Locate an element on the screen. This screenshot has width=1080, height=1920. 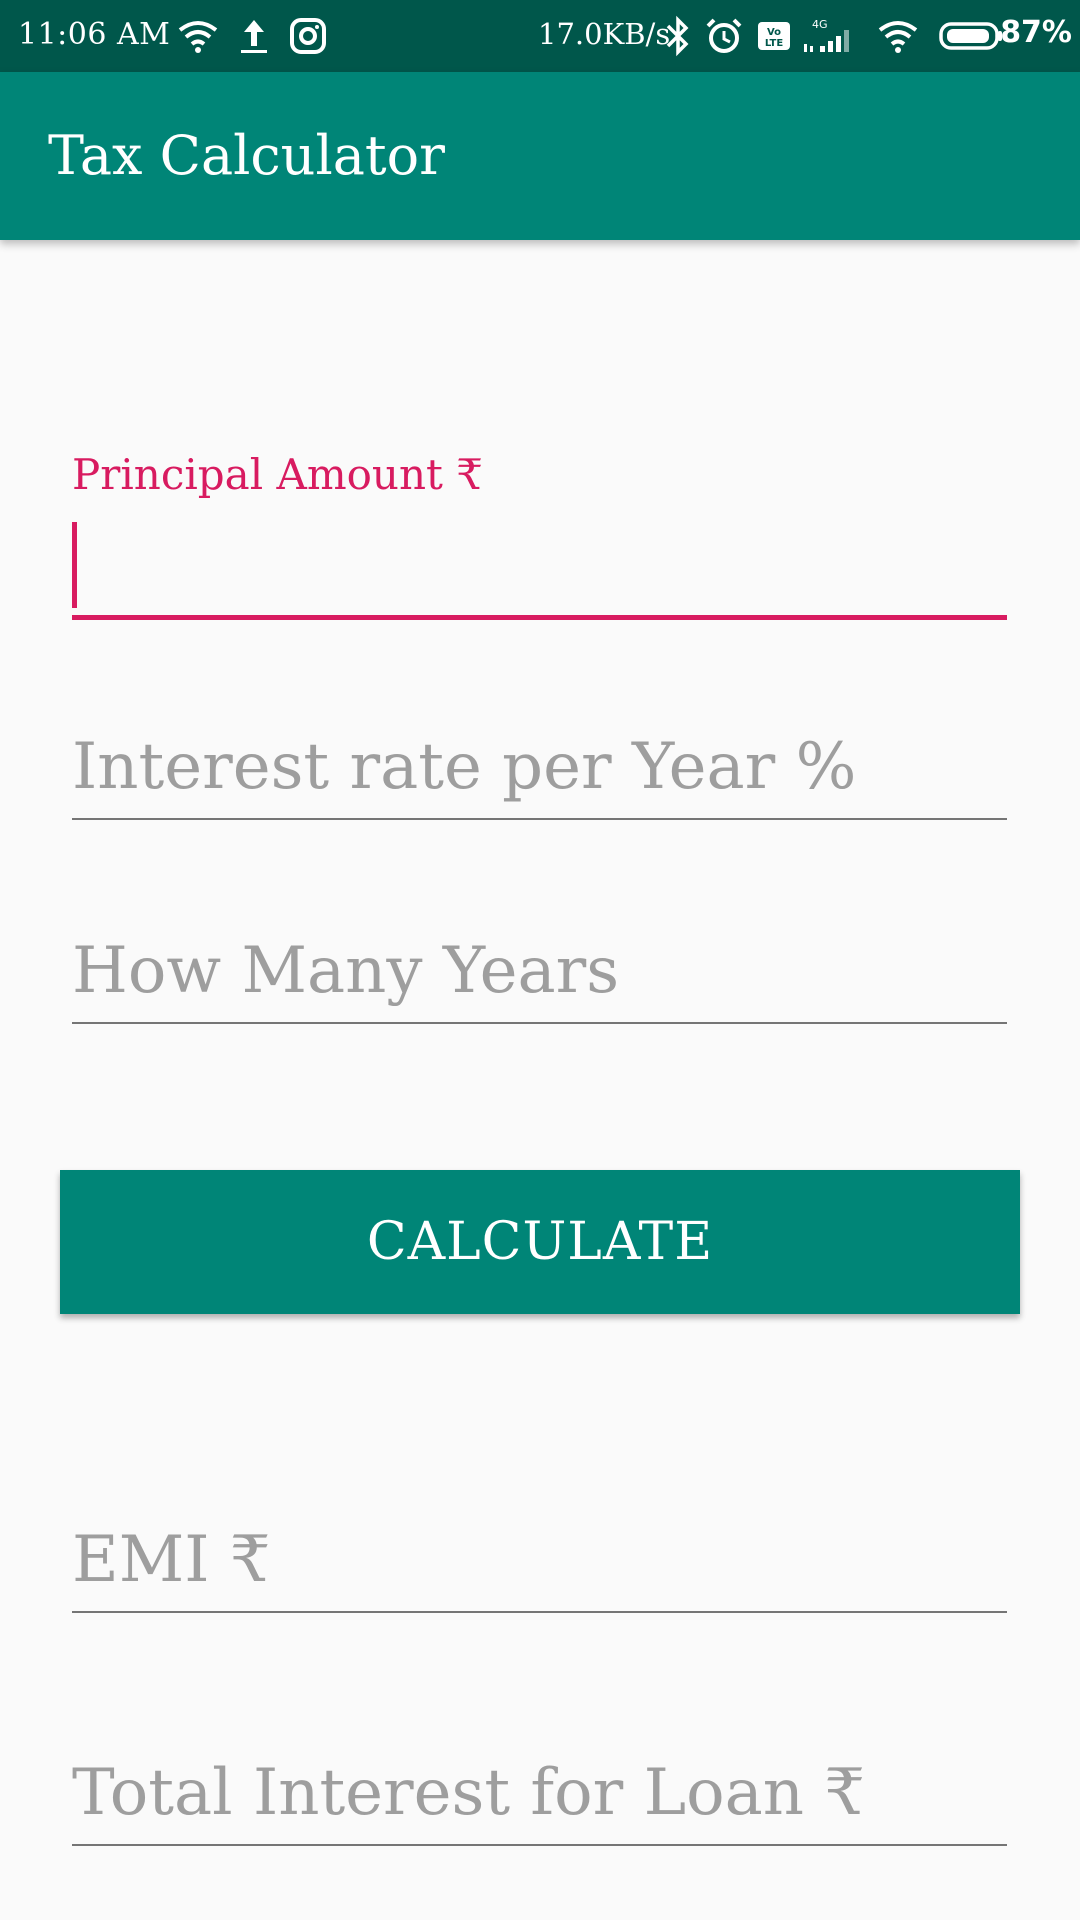
volte-icon: Vo LTE is located at coordinates (774, 36).